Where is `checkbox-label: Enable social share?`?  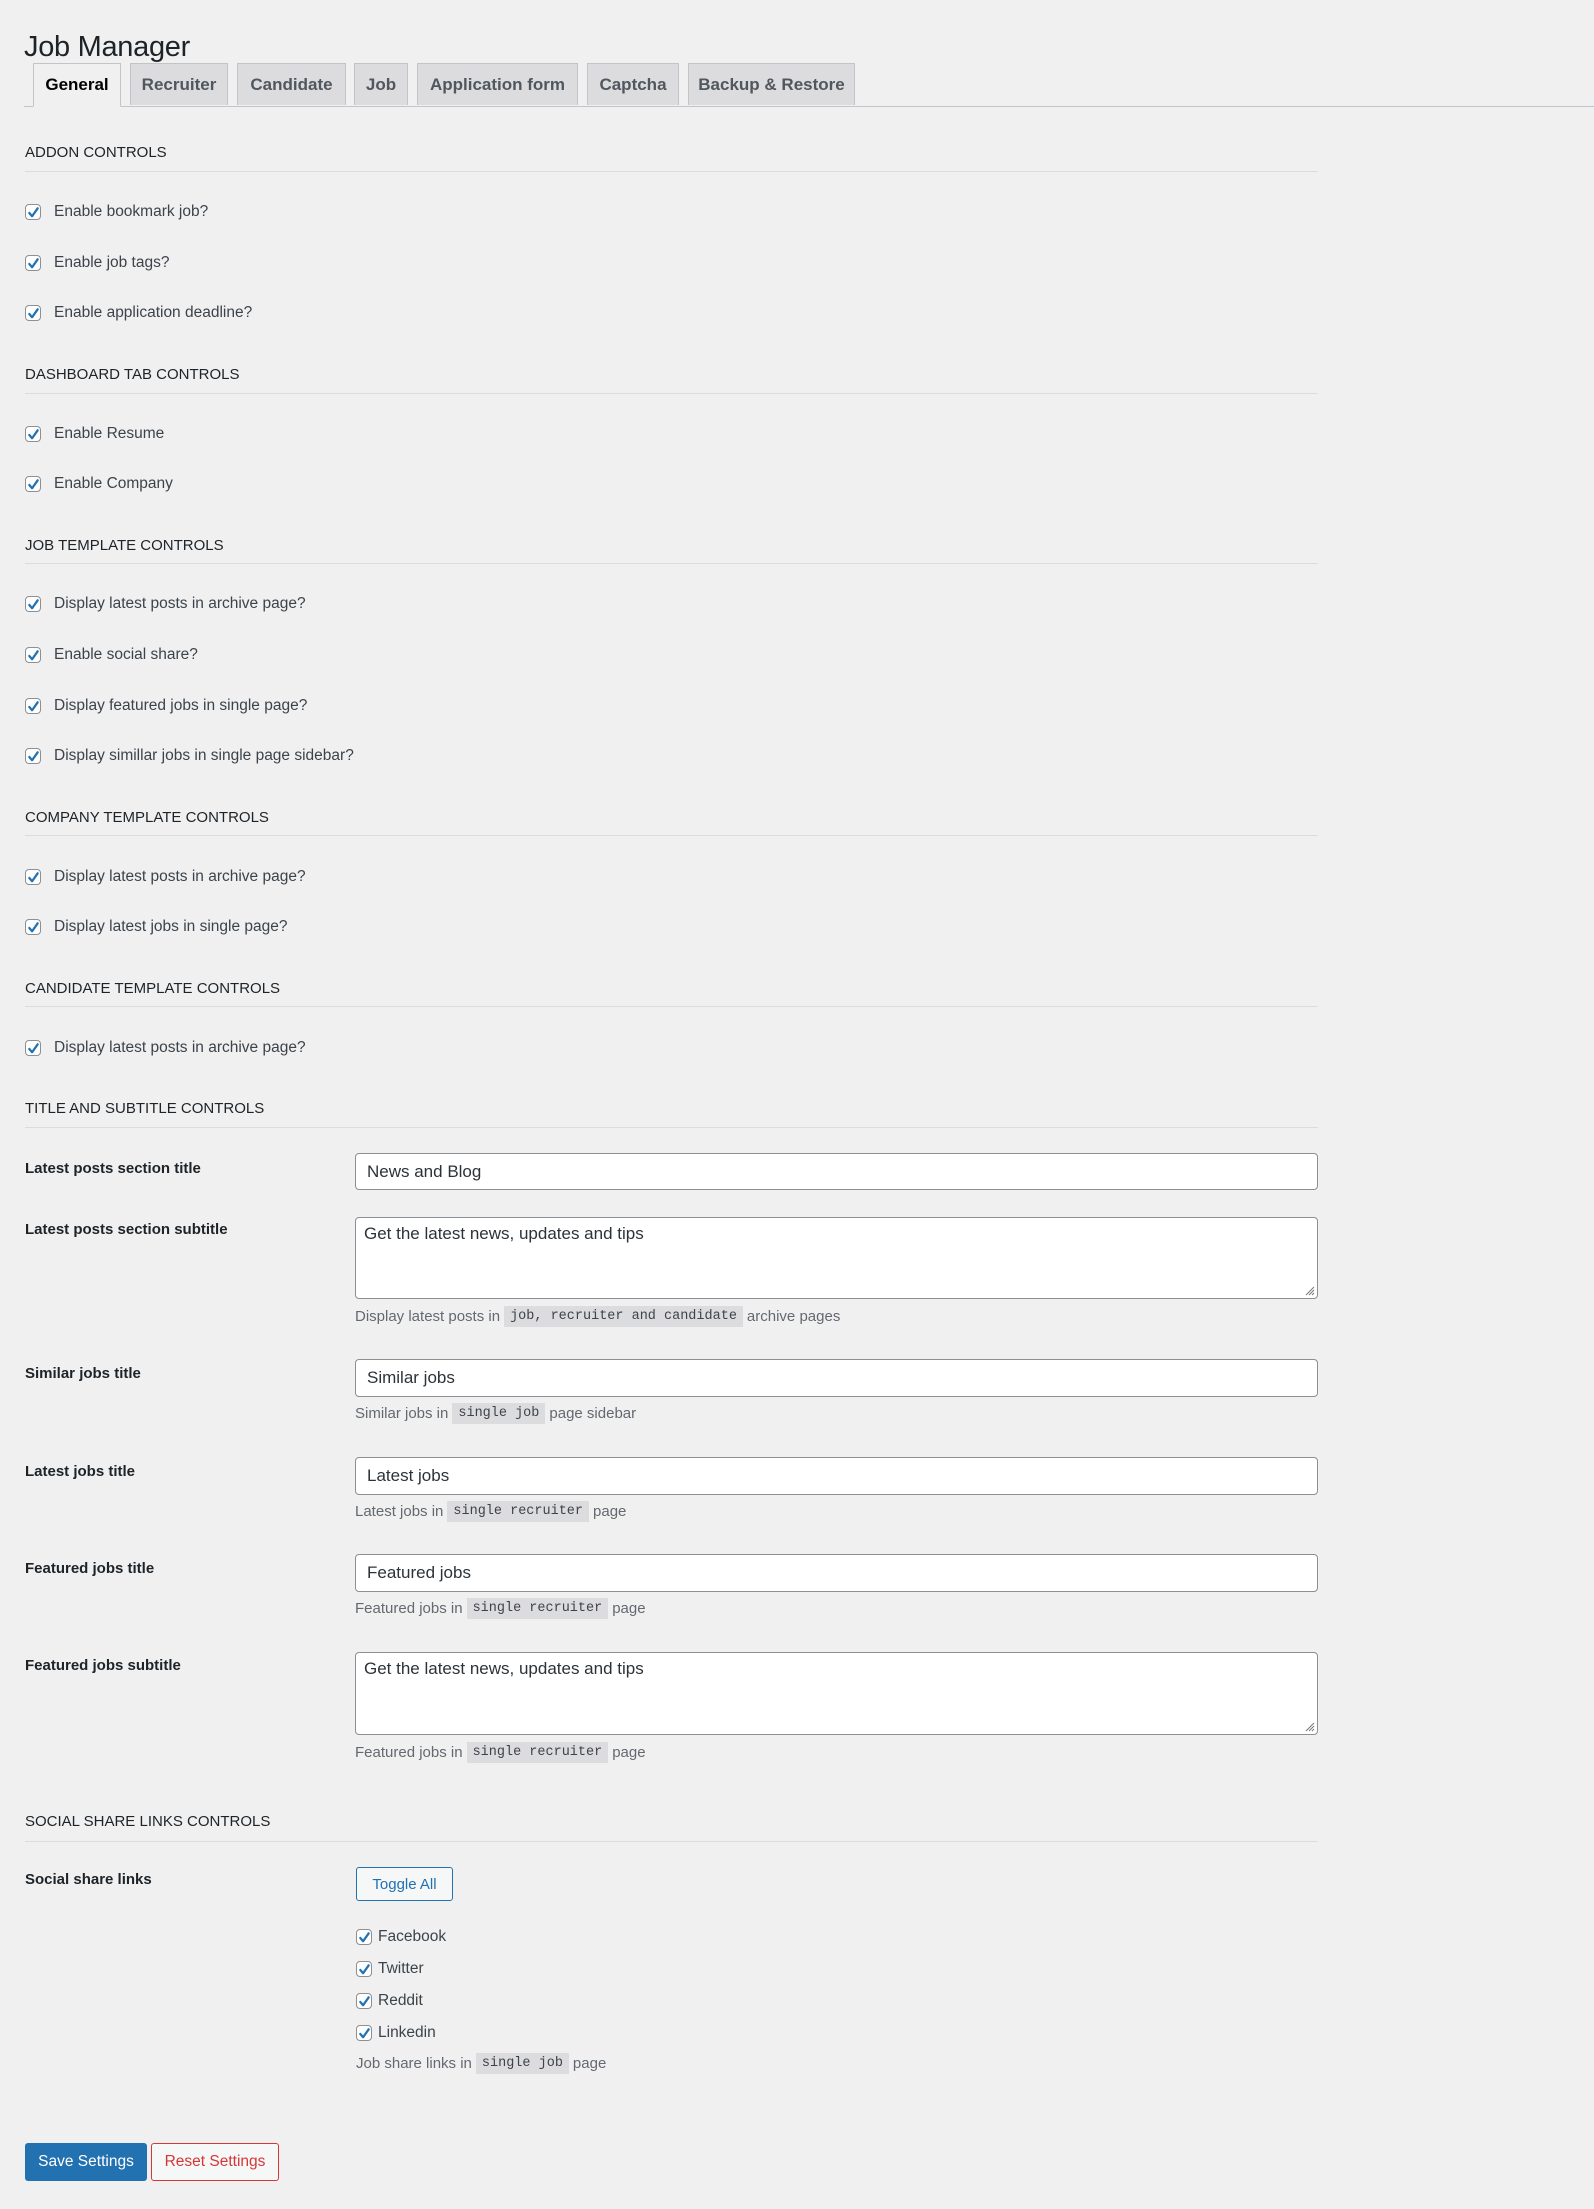
checkbox-label: Enable social share? is located at coordinates (126, 654).